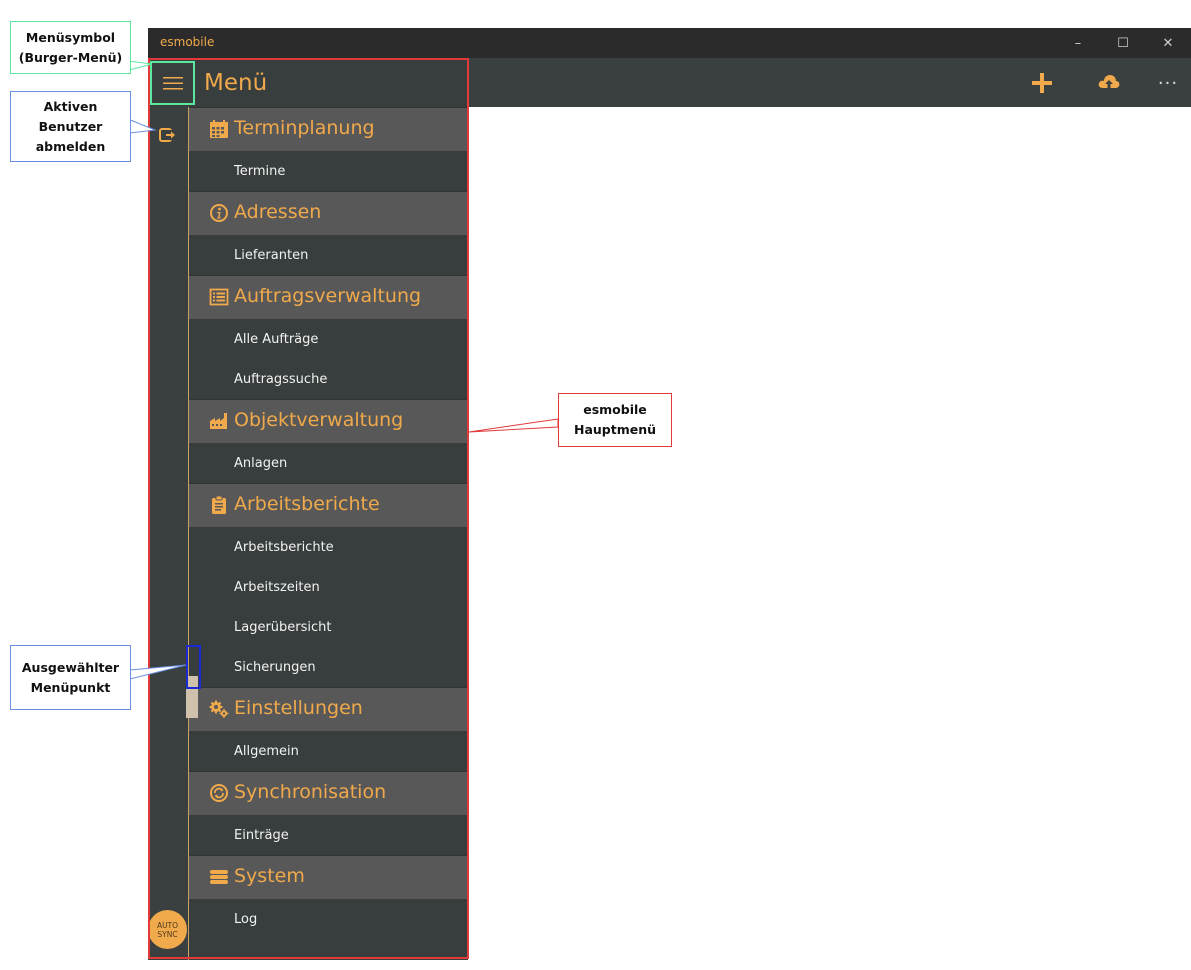  I want to click on mainmenu-callout: esmobile Hauptmenü, so click(615, 420).